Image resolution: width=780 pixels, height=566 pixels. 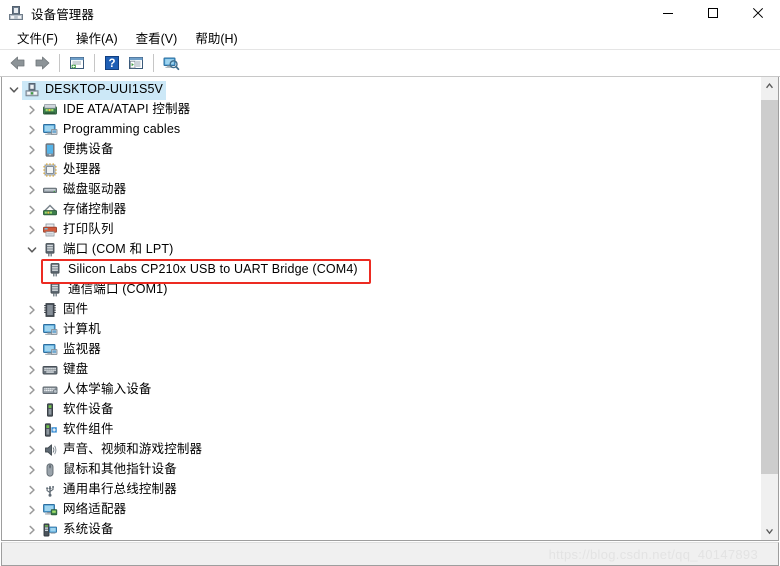 I want to click on tree-node-content: Programming cables, so click(x=111, y=130).